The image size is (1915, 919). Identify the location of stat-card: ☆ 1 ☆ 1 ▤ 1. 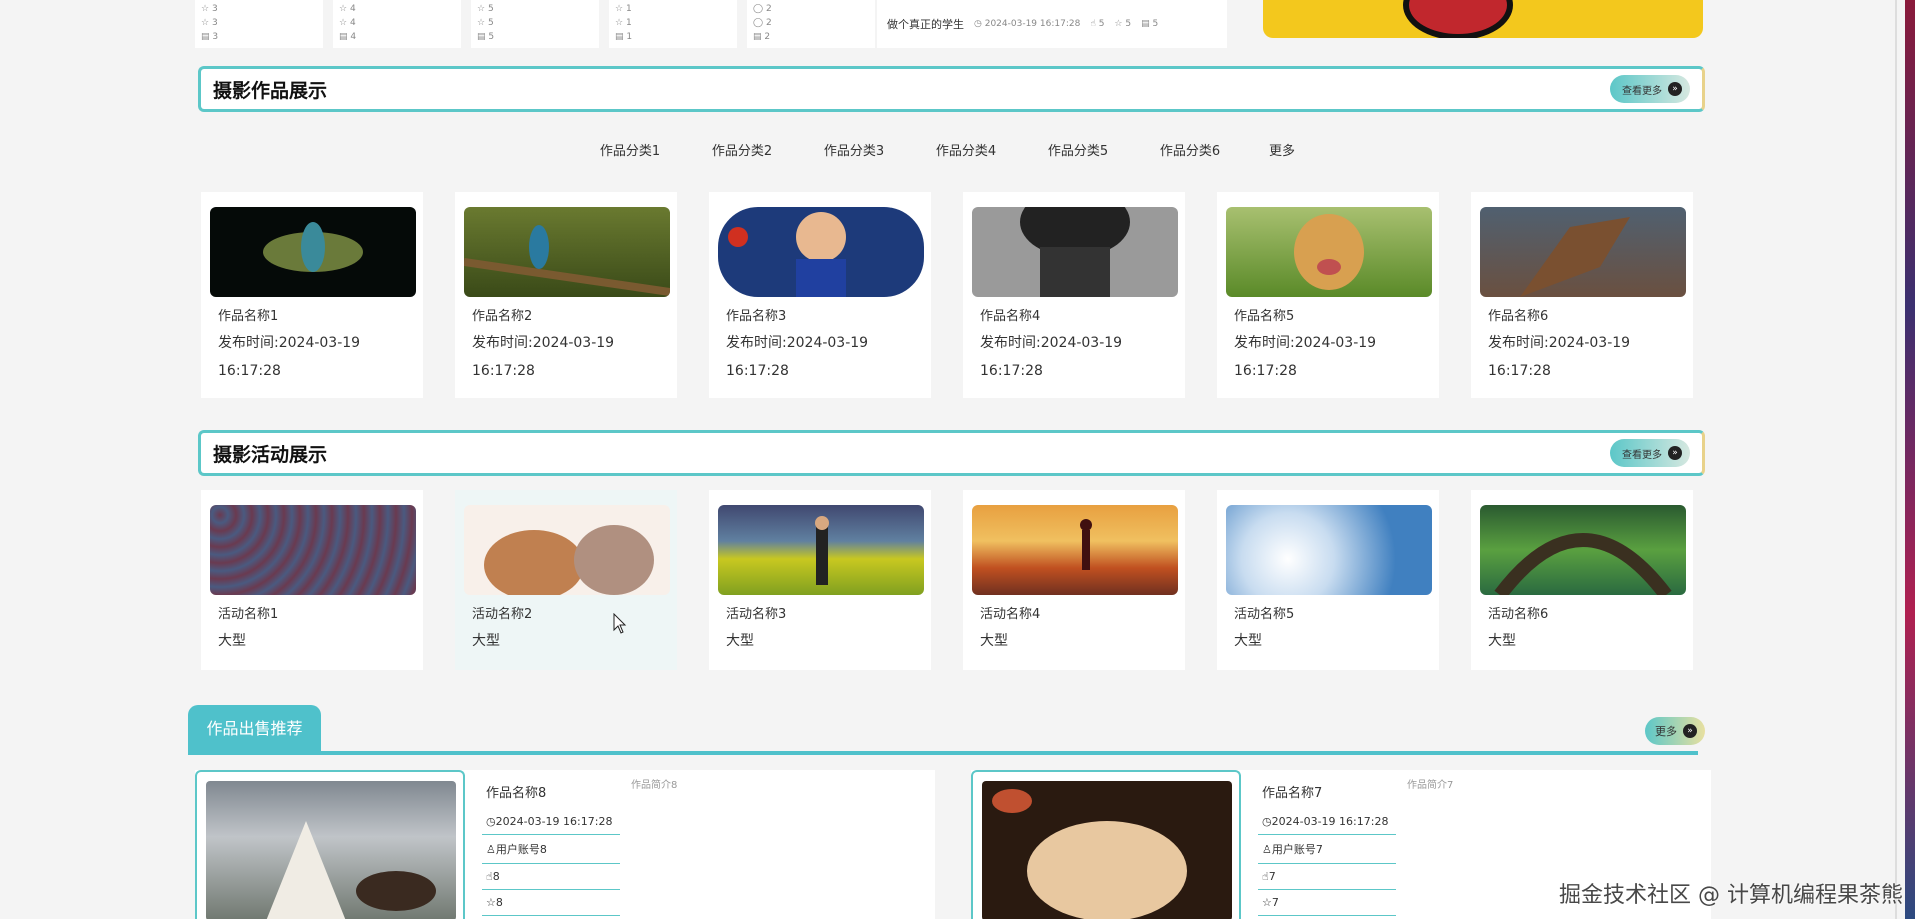
(673, 24).